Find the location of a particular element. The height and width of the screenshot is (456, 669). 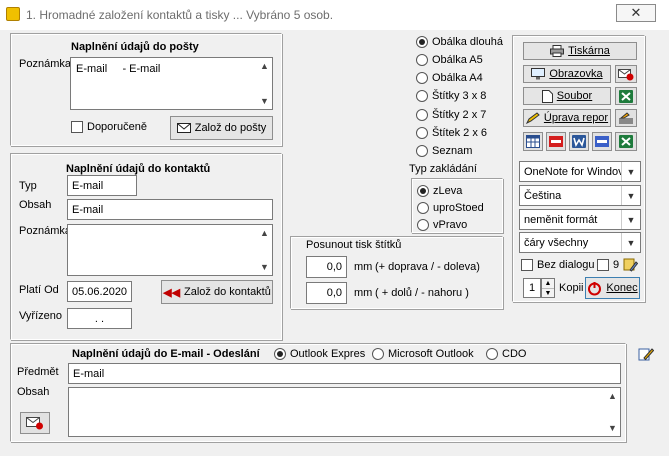

done-input: . . is located at coordinates (99, 318).